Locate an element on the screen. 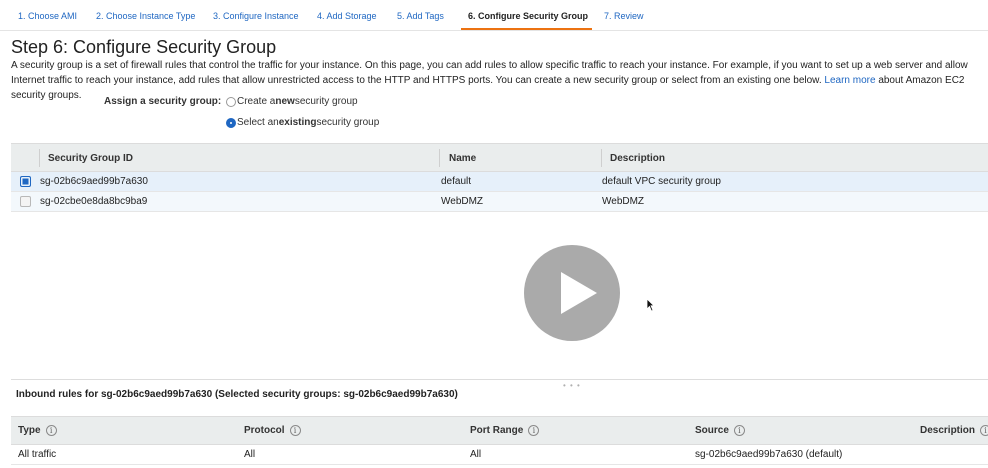 This screenshot has width=988, height=468. column-source: Source i is located at coordinates (720, 430).